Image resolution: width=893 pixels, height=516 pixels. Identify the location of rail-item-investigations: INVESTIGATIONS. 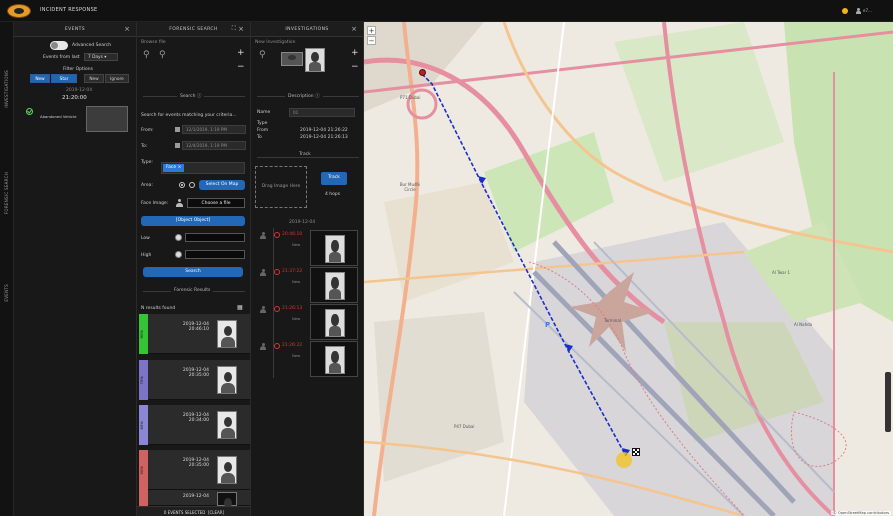
(6, 89).